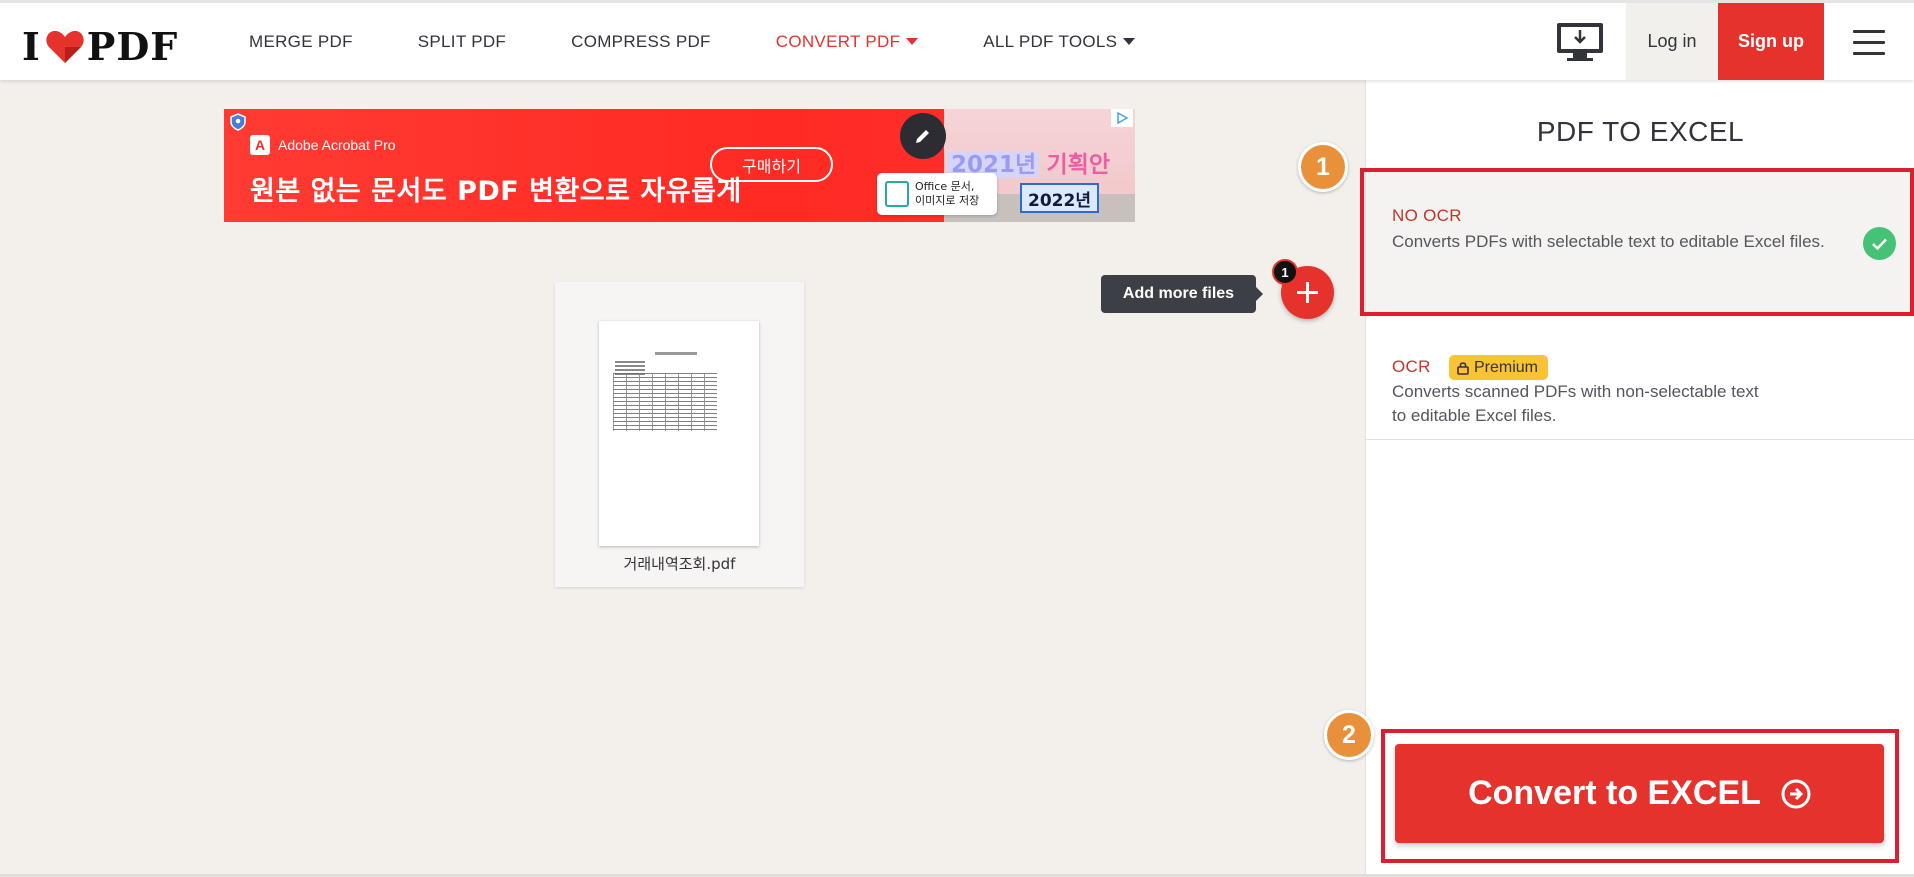 The height and width of the screenshot is (877, 1914). I want to click on nav-label: SPLIT PDF, so click(462, 41).